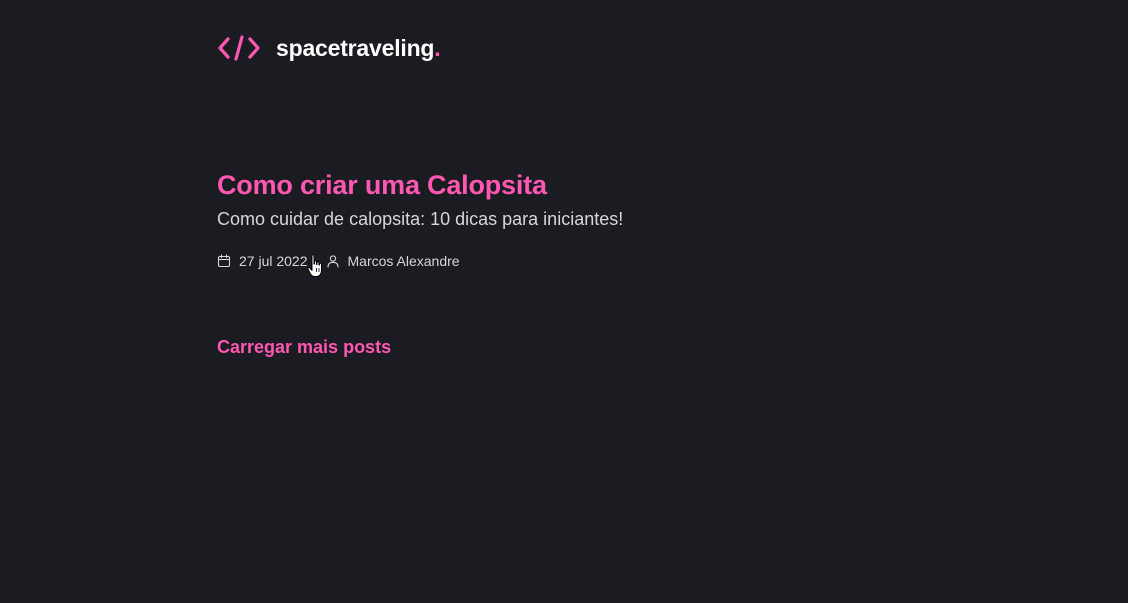 Image resolution: width=1128 pixels, height=603 pixels. What do you see at coordinates (228, 261) in the screenshot?
I see `calendar-icon` at bounding box center [228, 261].